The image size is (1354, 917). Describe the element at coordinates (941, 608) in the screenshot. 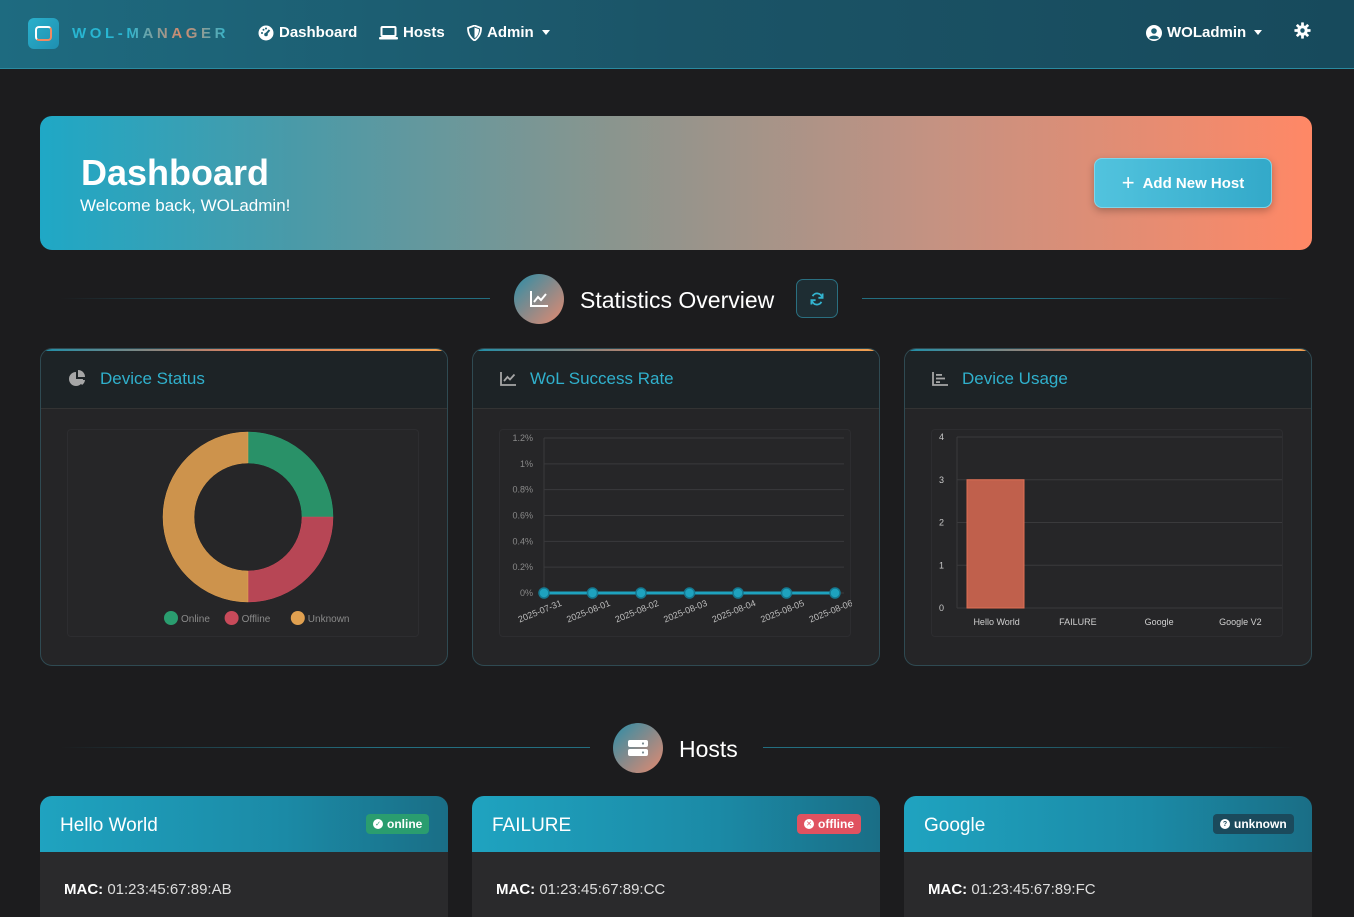

I see `y-tick-label: 0` at that location.